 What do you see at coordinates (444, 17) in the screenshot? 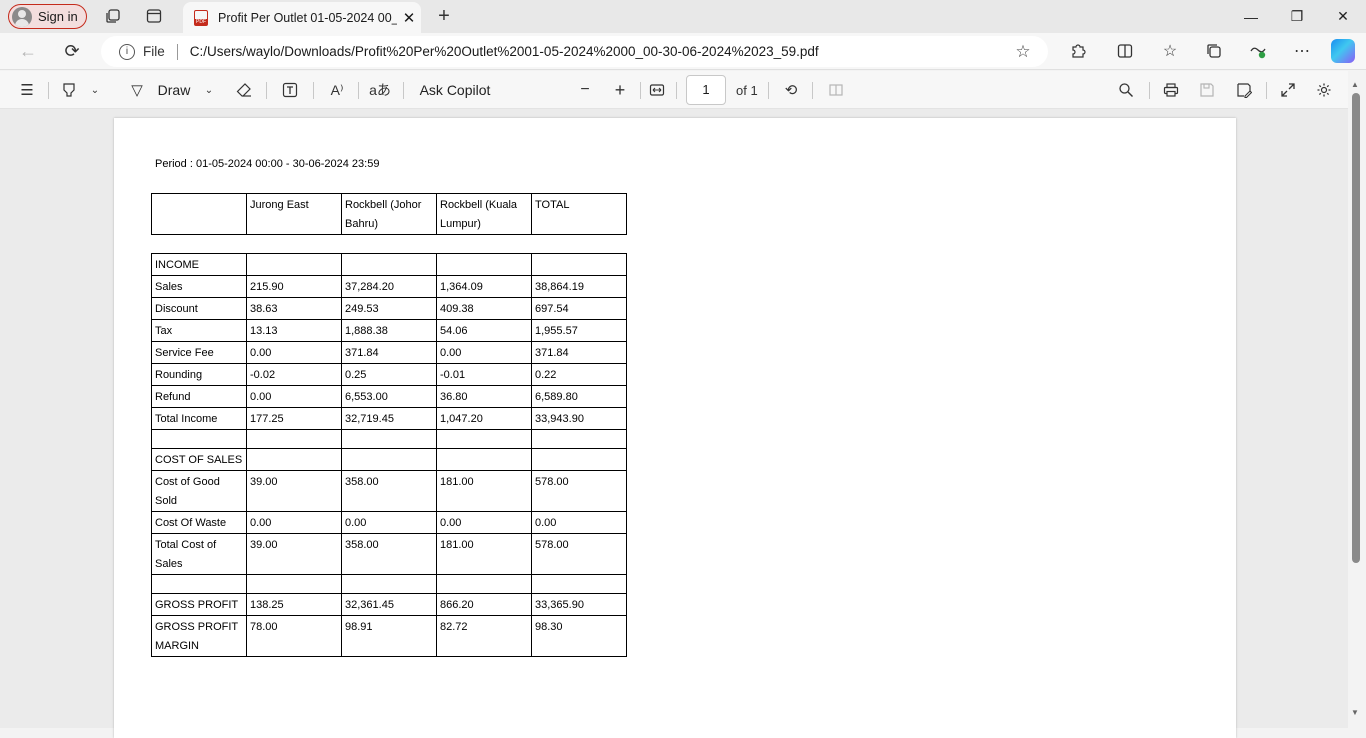
I see `new-tab-button: +` at bounding box center [444, 17].